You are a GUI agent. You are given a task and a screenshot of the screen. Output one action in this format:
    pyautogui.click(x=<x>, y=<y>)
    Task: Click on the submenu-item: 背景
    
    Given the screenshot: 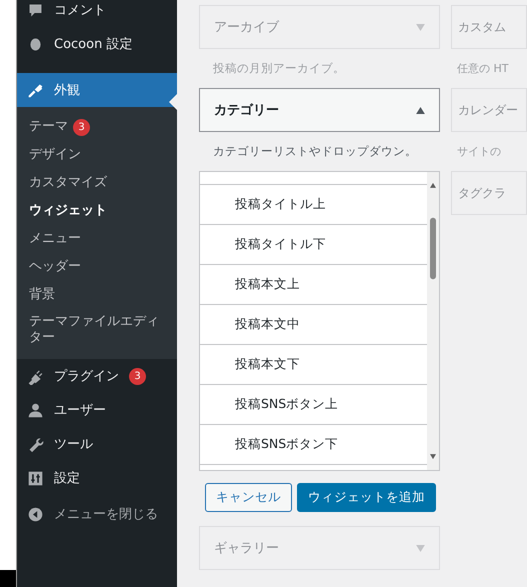 What is the action you would take?
    pyautogui.click(x=97, y=295)
    